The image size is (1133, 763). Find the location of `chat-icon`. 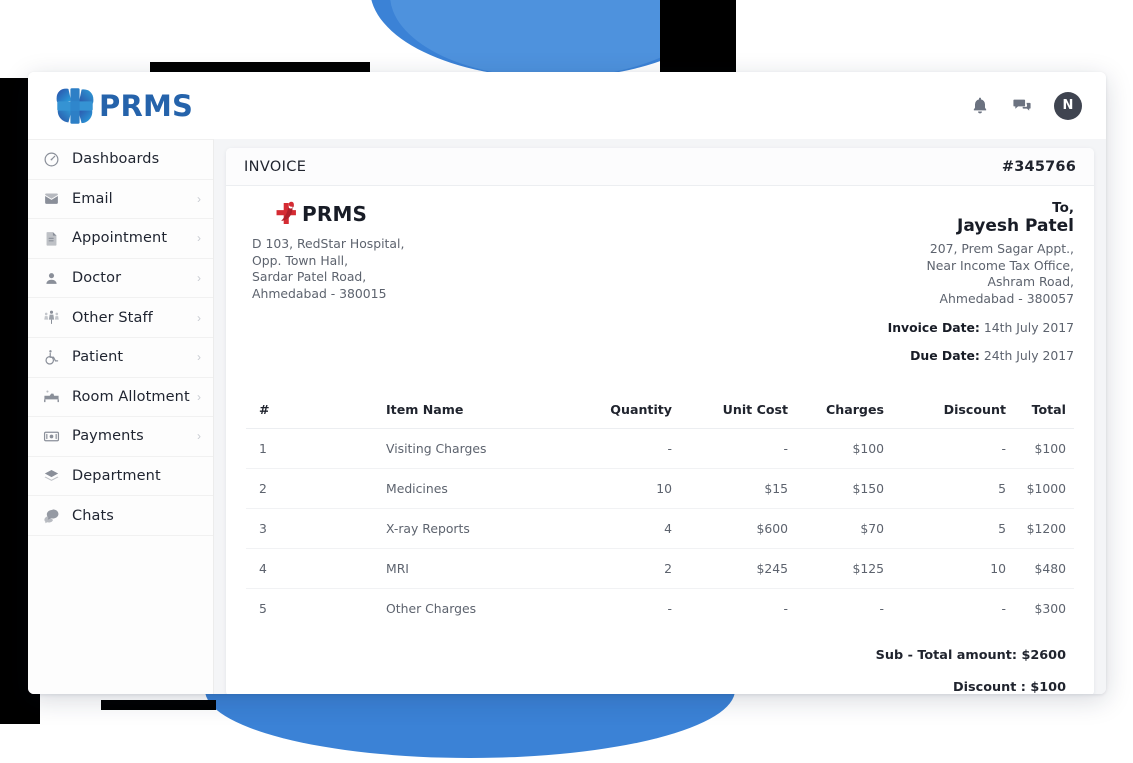

chat-icon is located at coordinates (1022, 106).